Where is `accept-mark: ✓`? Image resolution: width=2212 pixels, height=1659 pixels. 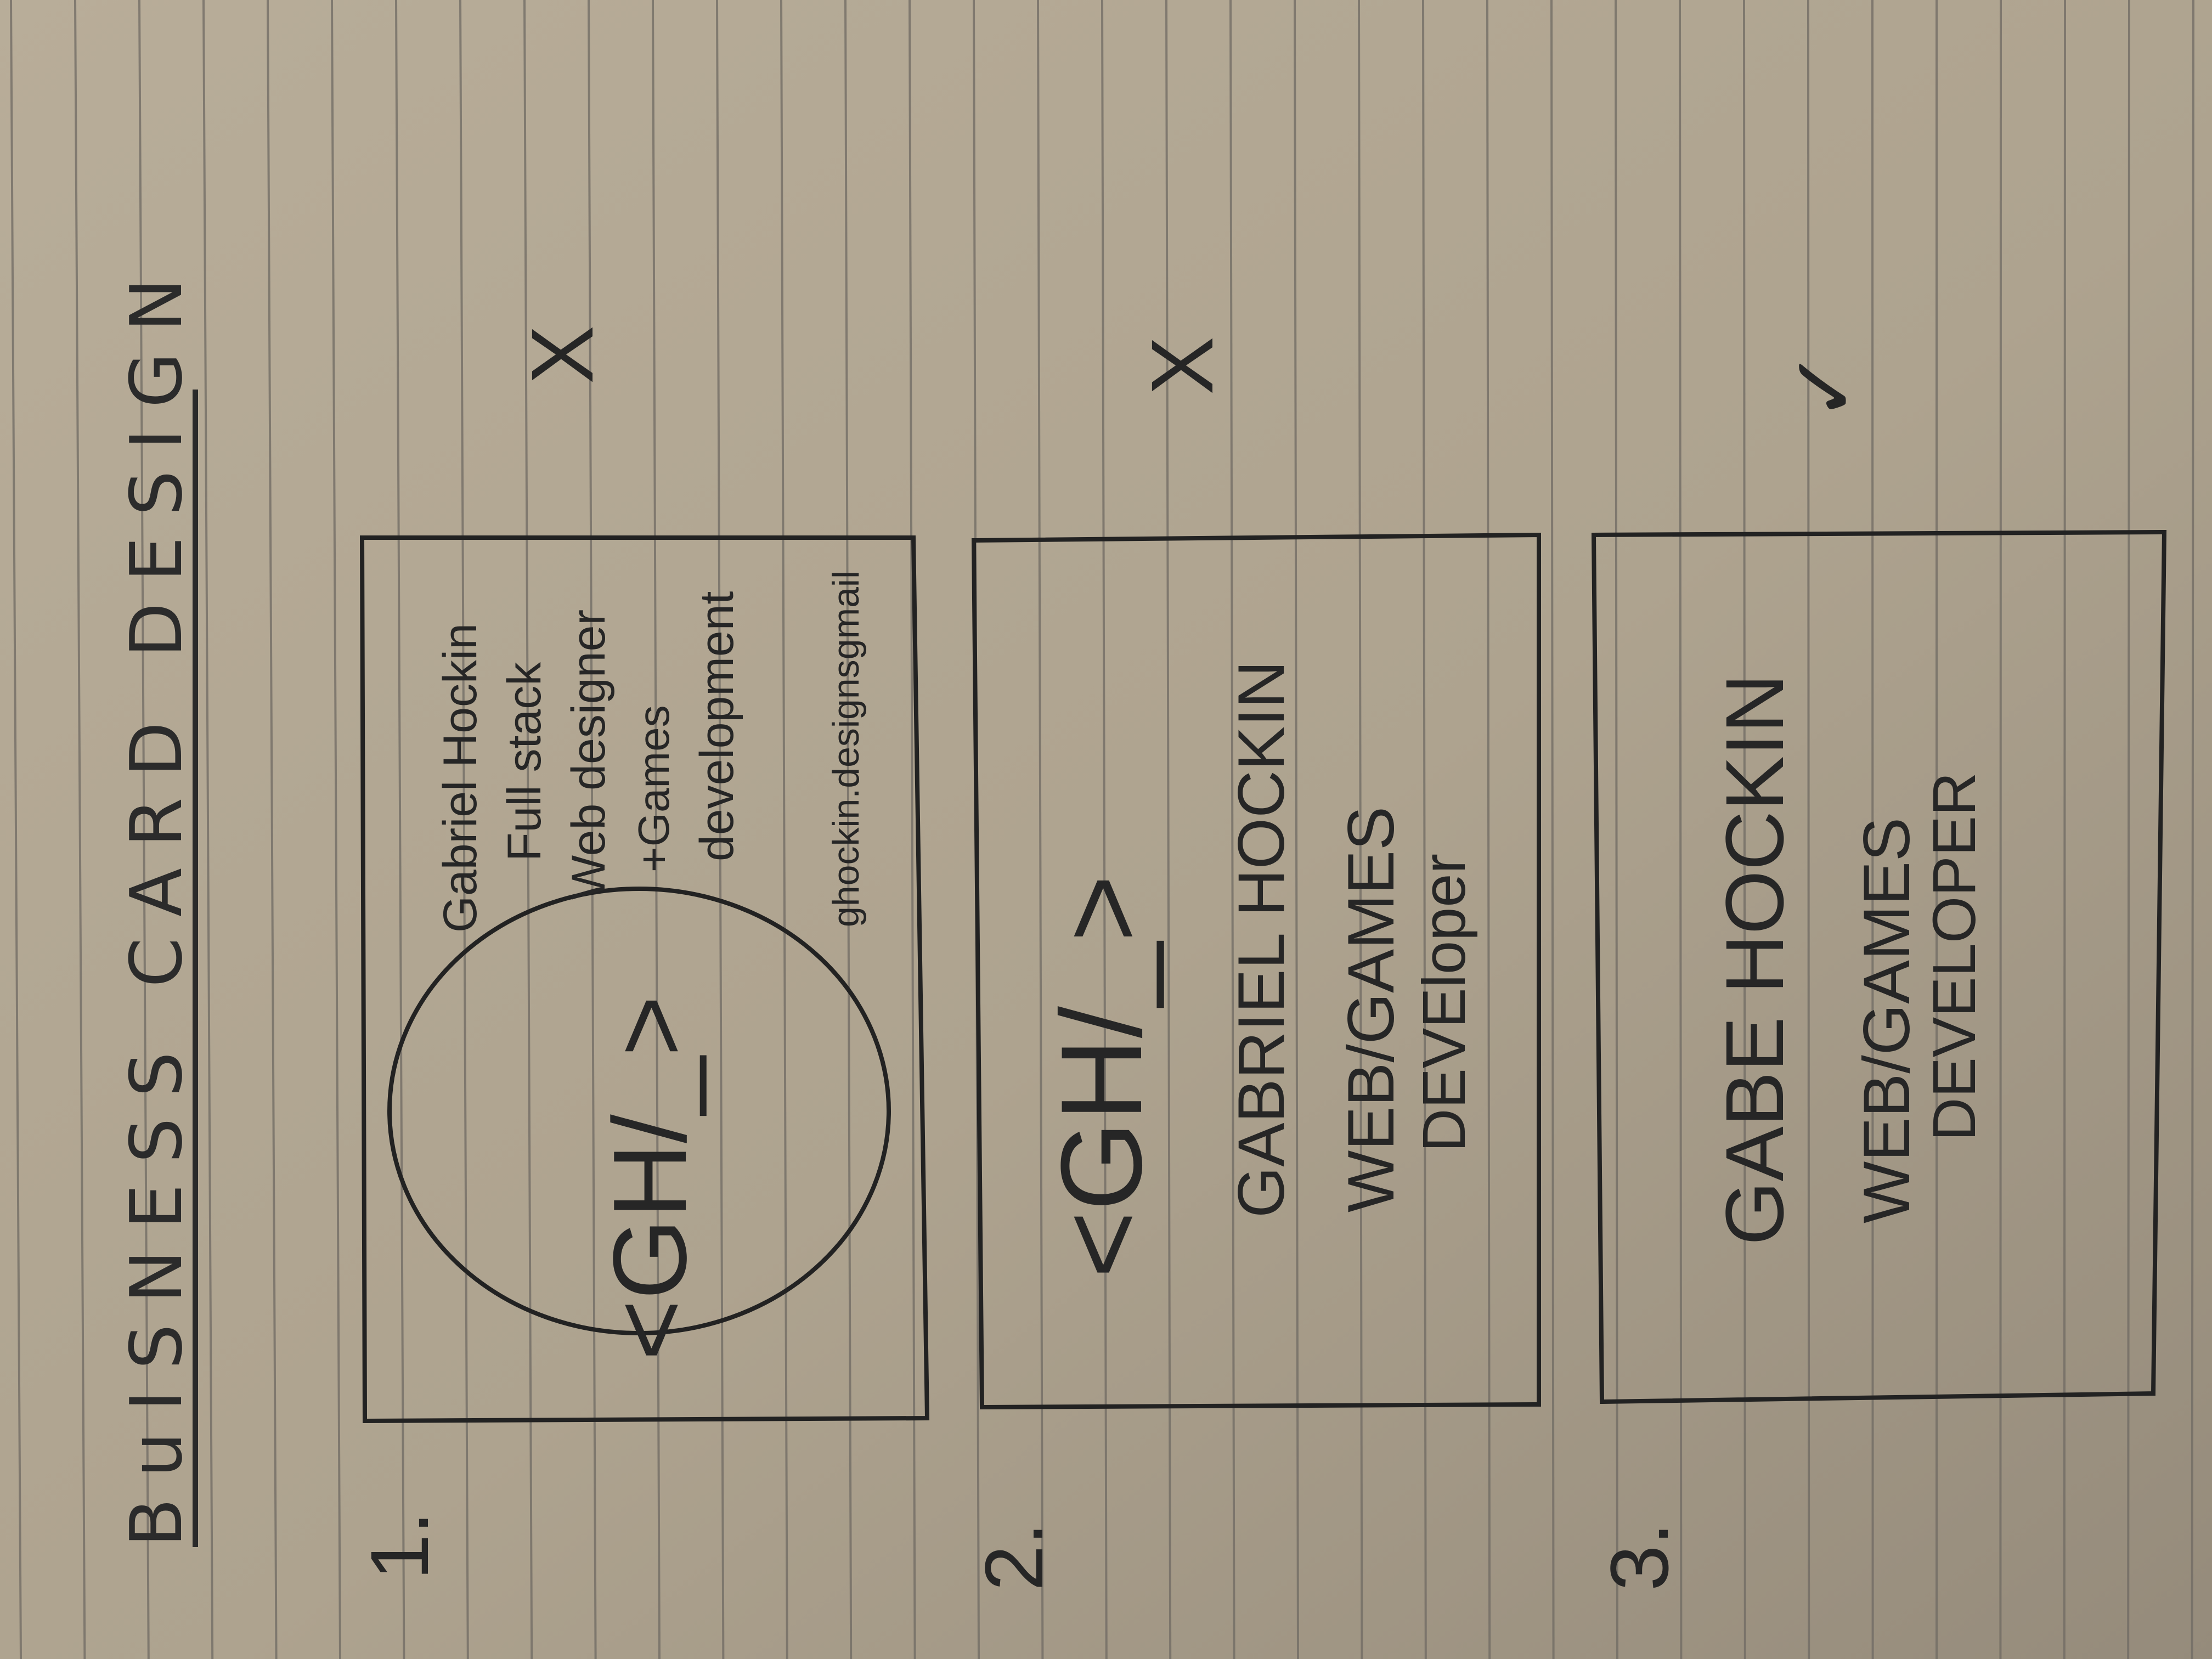 accept-mark: ✓ is located at coordinates (1824, 386).